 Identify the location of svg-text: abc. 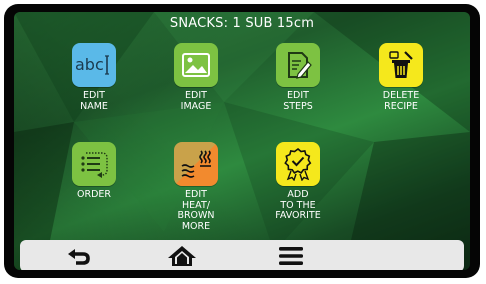
(89, 64).